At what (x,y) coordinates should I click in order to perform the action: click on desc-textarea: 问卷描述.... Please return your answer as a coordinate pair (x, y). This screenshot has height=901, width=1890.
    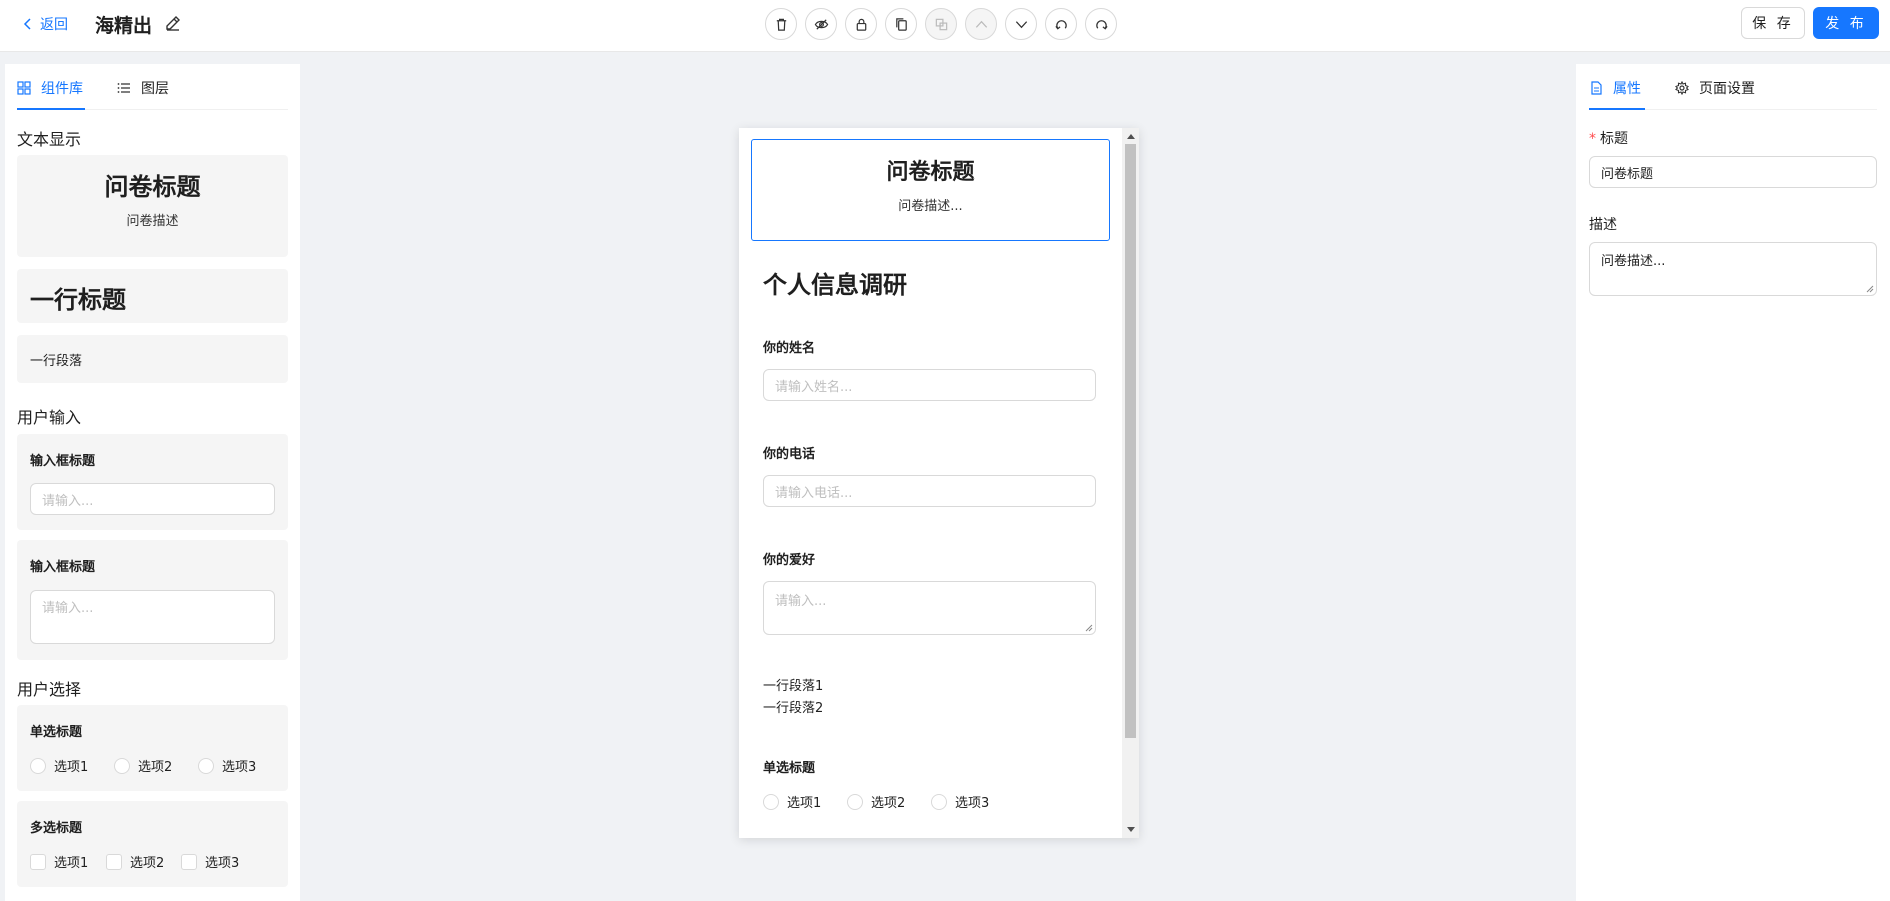
    Looking at the image, I should click on (1733, 269).